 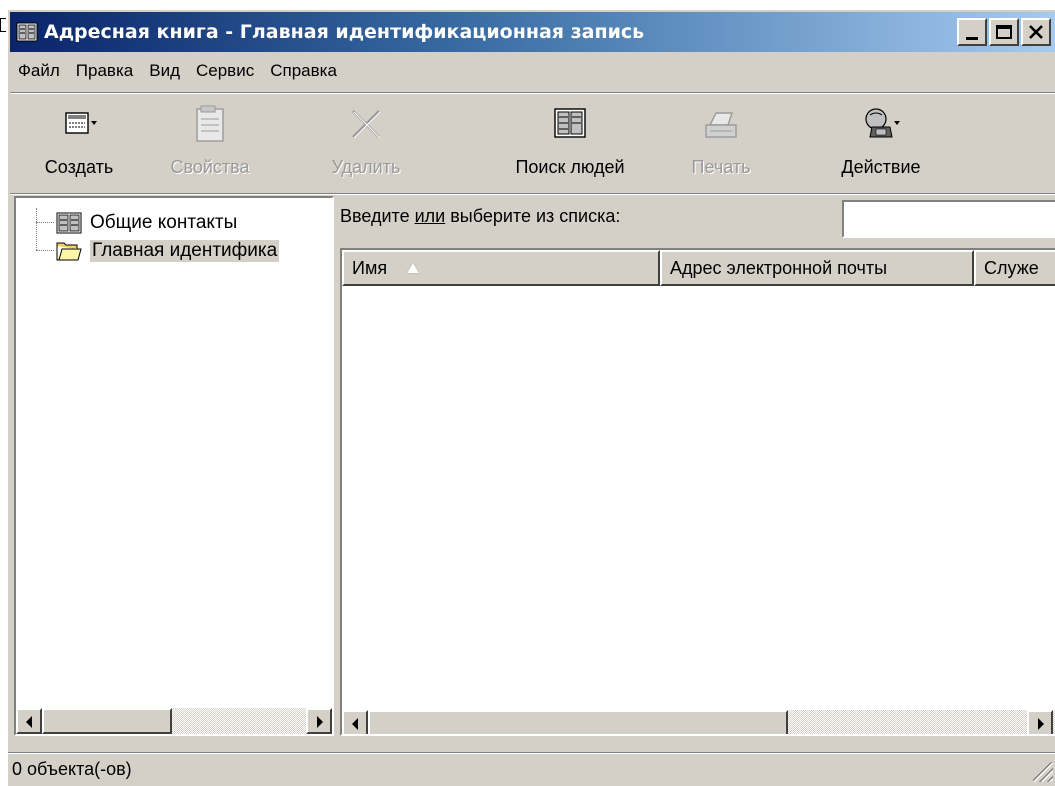 I want to click on search-label-part: Введите, so click(x=377, y=216).